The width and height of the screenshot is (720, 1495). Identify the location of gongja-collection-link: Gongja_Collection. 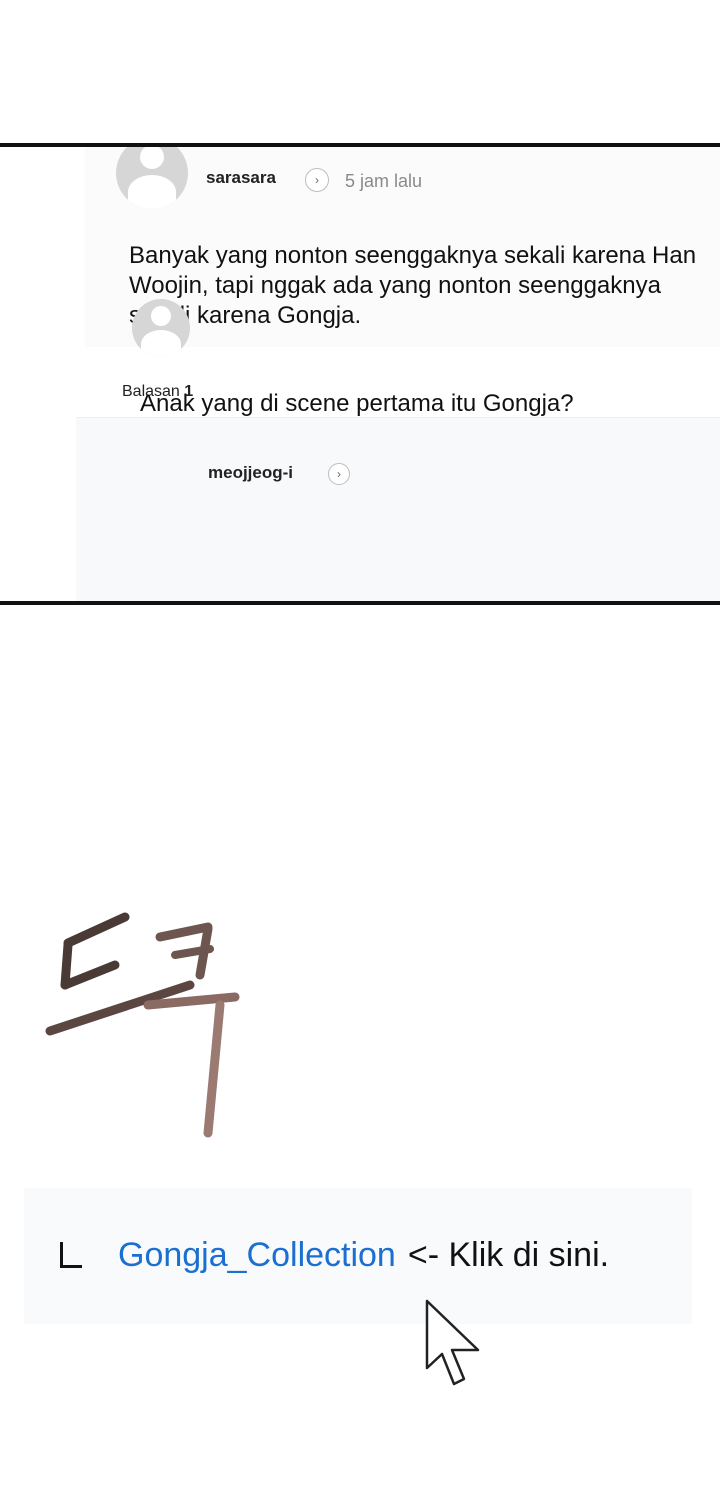
(257, 1255).